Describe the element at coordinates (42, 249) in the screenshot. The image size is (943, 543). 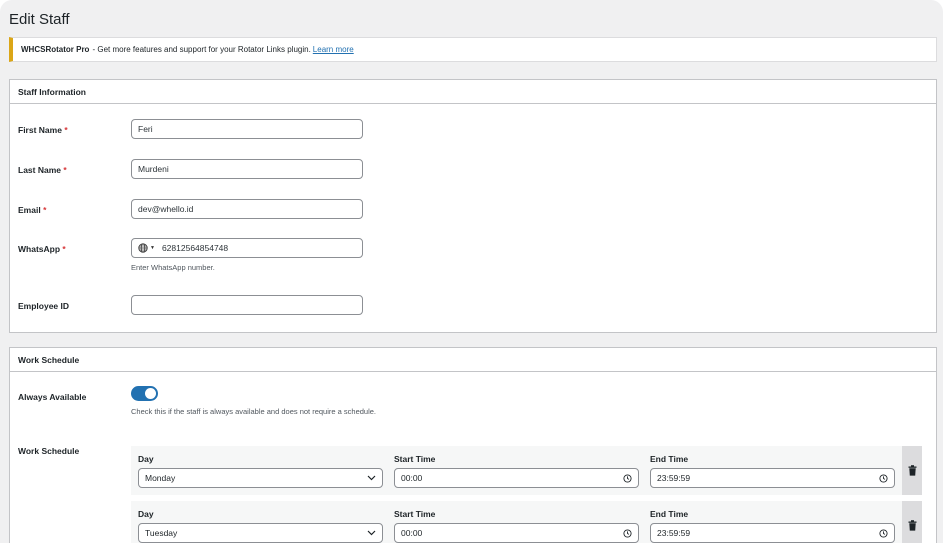
I see `whatsapp-label: WhatsApp *` at that location.